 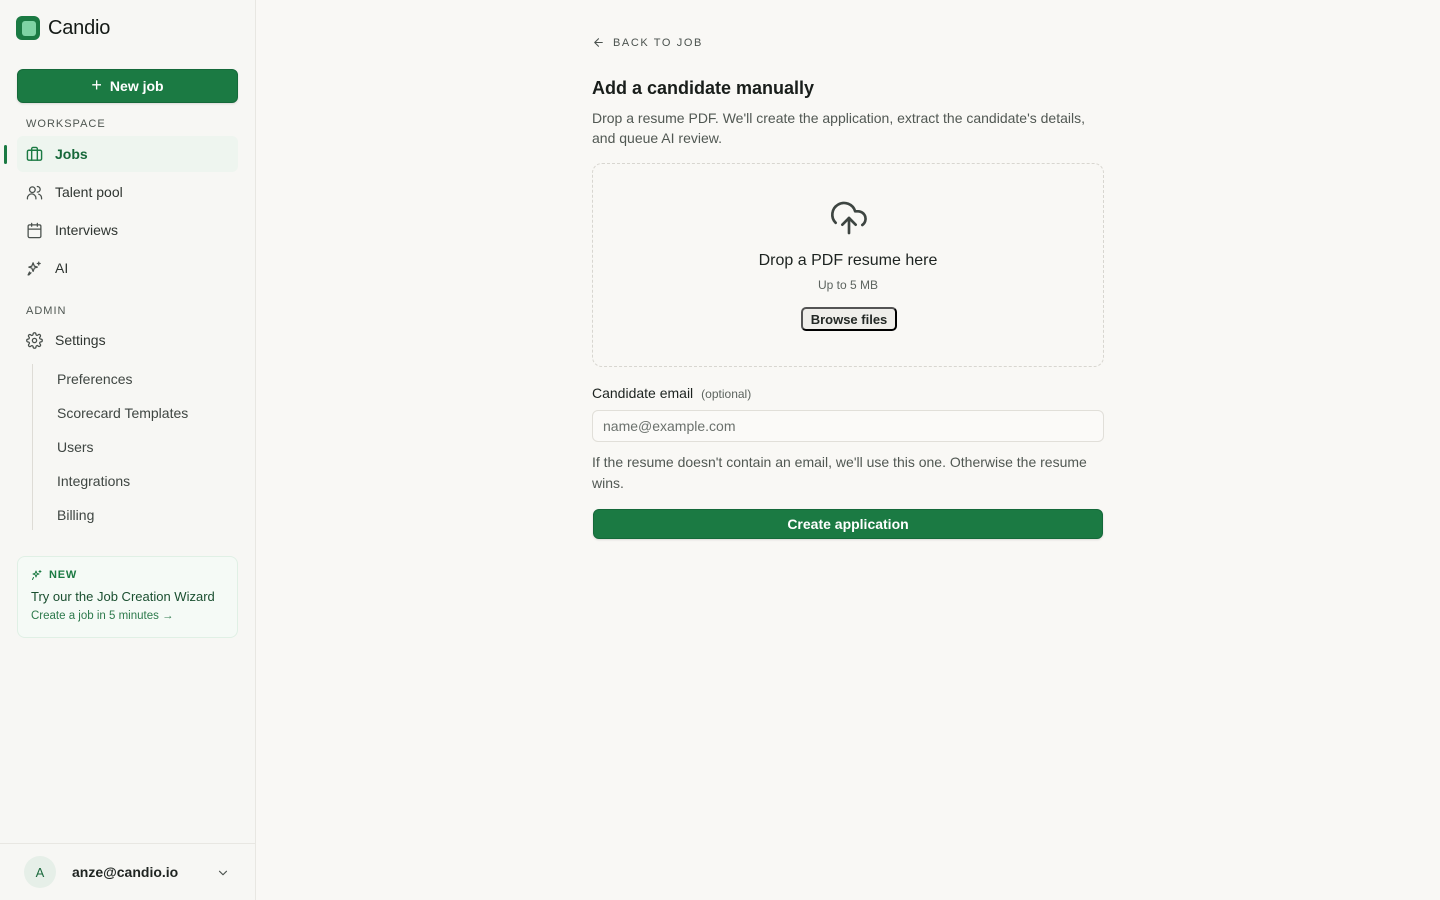 What do you see at coordinates (34, 153) in the screenshot?
I see `briefcase-icon` at bounding box center [34, 153].